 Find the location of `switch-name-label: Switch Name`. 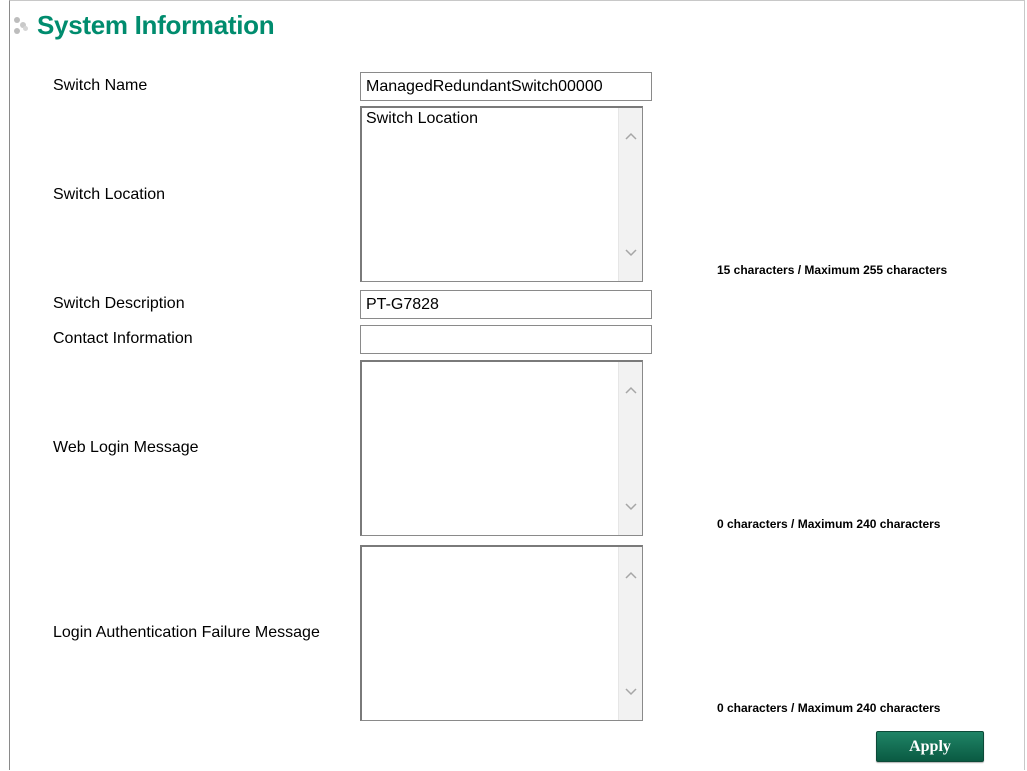

switch-name-label: Switch Name is located at coordinates (100, 85).